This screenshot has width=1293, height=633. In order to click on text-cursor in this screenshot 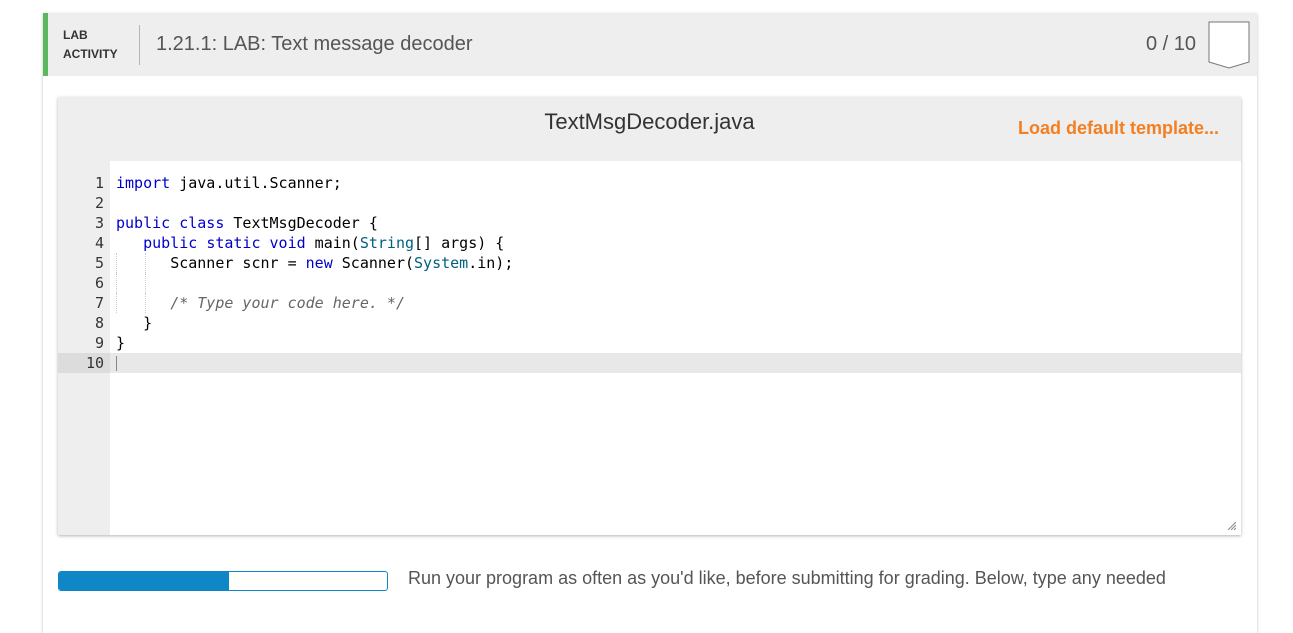, I will do `click(116, 363)`.